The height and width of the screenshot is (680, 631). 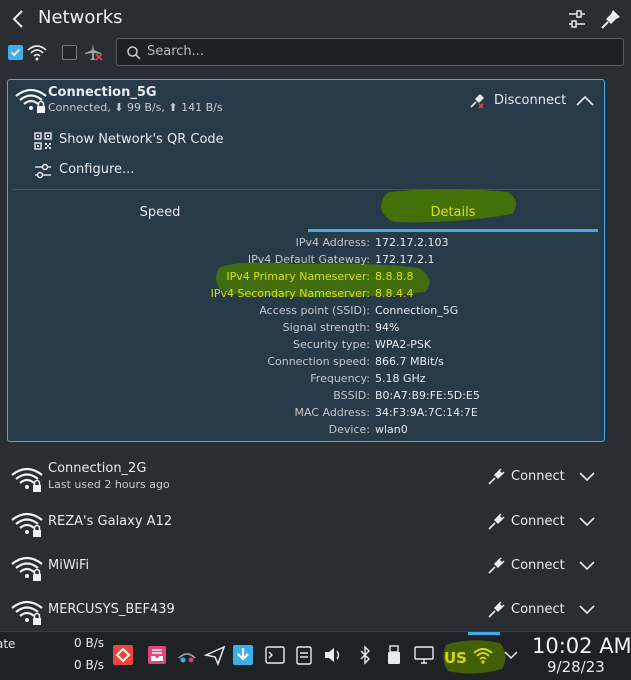 I want to click on detail-row: Access point (SSID): Connection_5G, so click(x=306, y=312).